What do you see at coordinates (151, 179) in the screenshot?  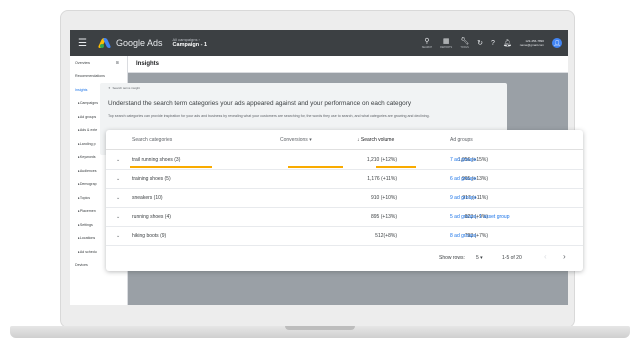 I see `category-cell: training shoes (5)` at bounding box center [151, 179].